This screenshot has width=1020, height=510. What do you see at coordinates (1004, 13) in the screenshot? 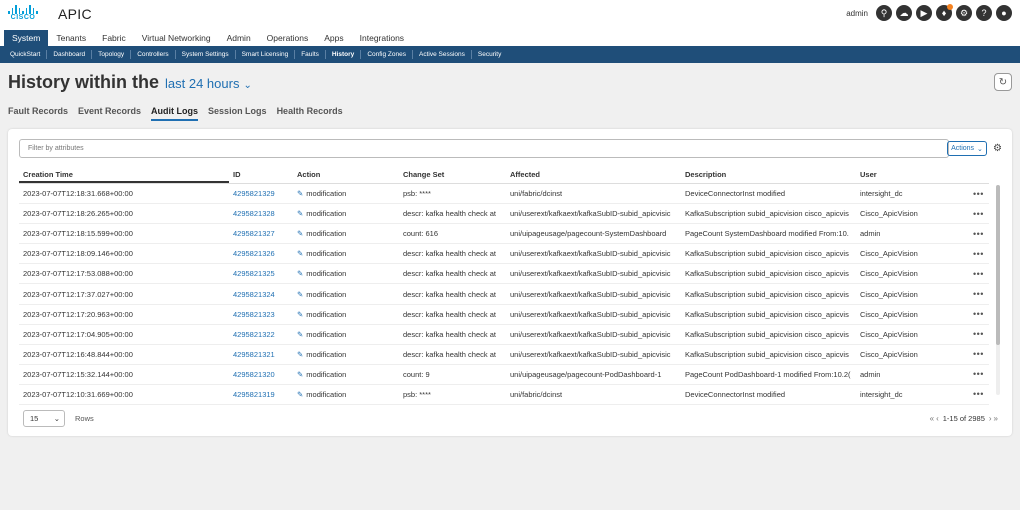
I see `user-icon: ●` at bounding box center [1004, 13].